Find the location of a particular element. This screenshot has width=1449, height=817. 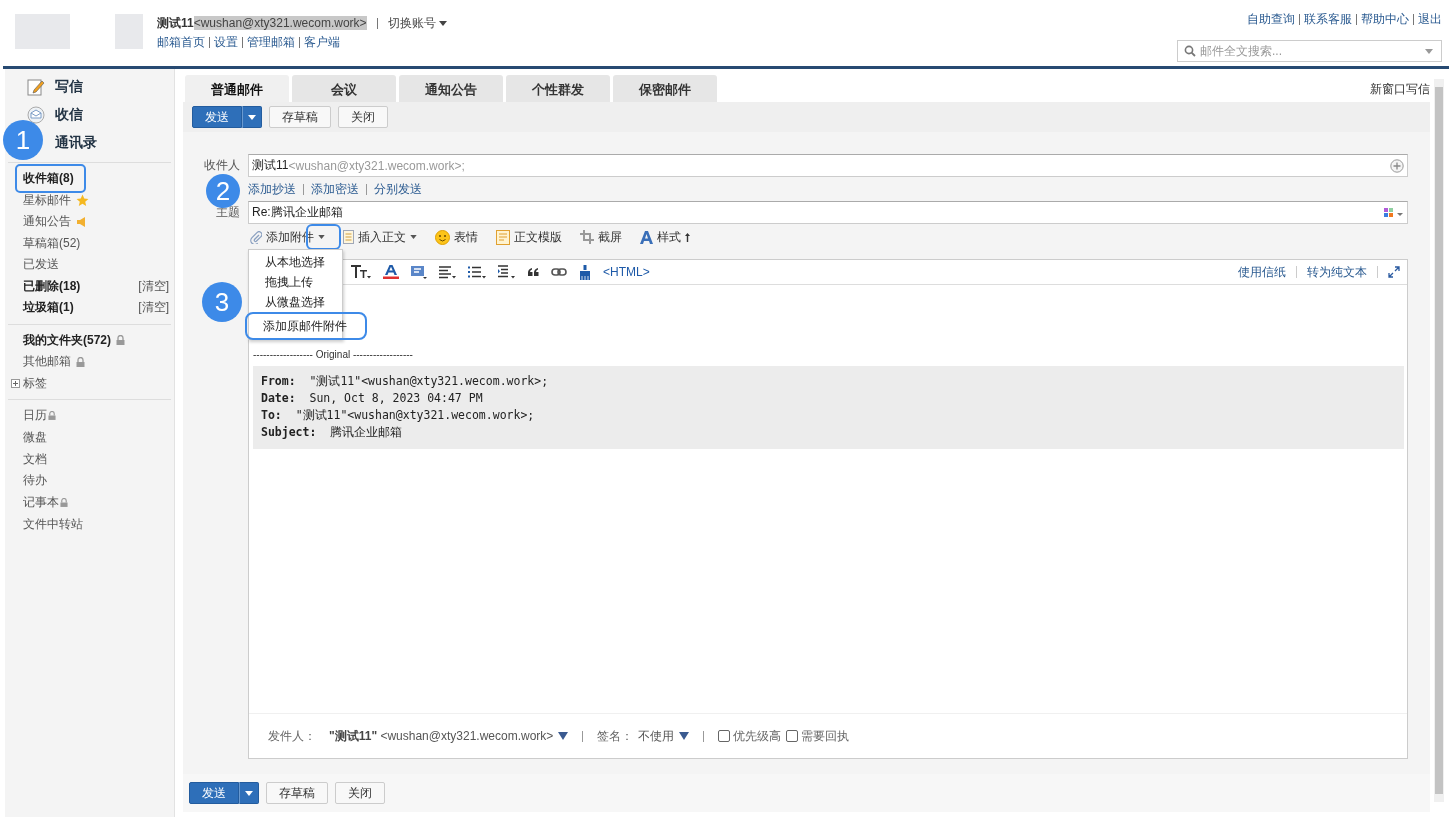

app-item: 文档 is located at coordinates (35, 459).